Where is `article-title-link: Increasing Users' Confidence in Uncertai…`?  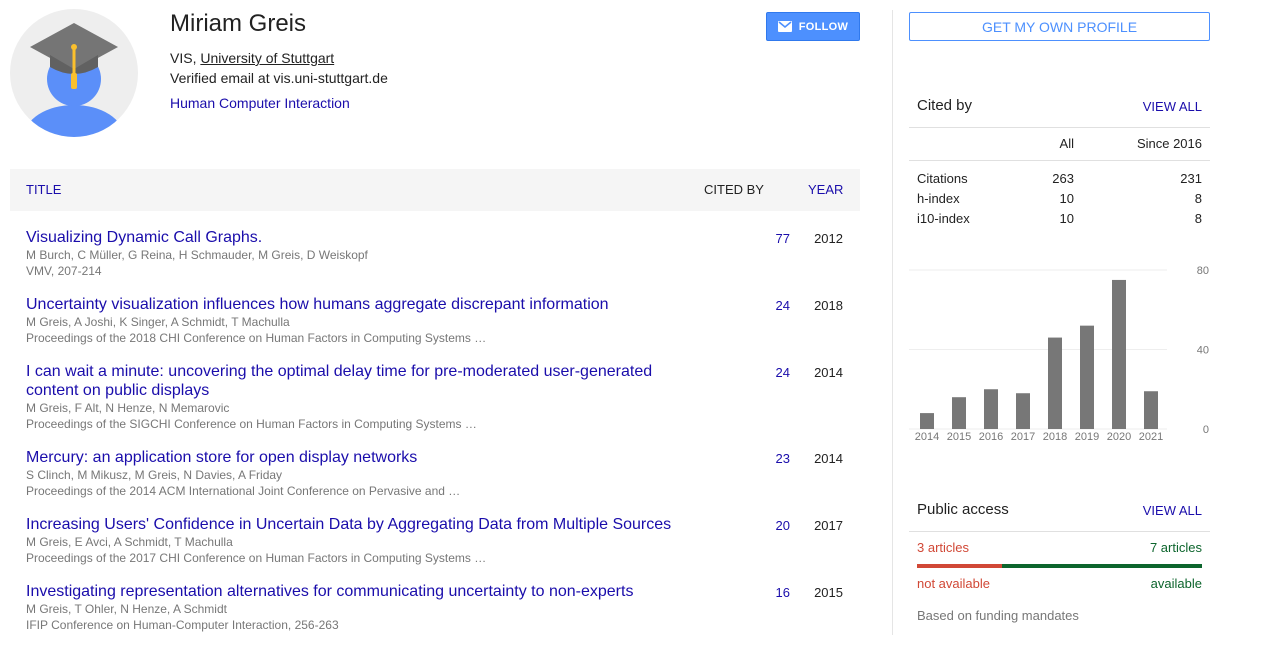
article-title-link: Increasing Users' Confidence in Uncertai… is located at coordinates (351, 524).